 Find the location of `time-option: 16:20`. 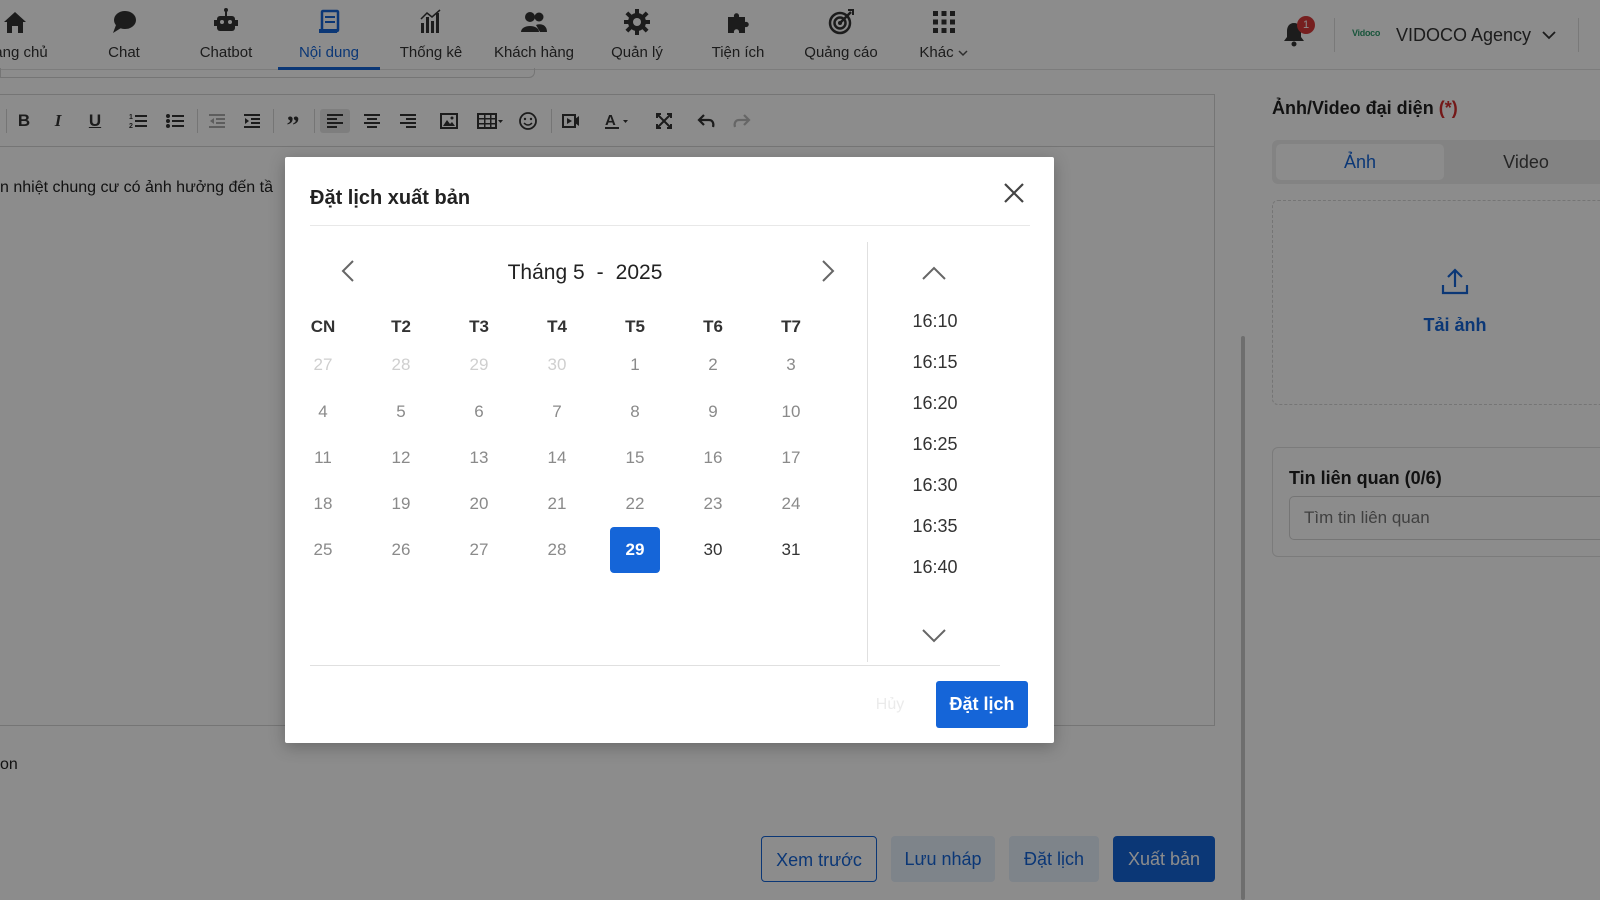

time-option: 16:20 is located at coordinates (935, 403).